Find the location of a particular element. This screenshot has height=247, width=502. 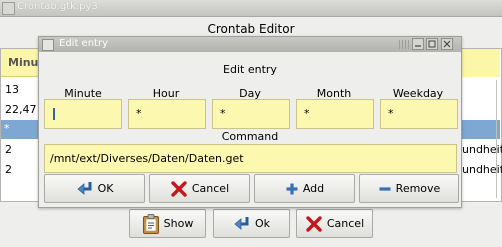

column-divider is located at coordinates (496, 139).